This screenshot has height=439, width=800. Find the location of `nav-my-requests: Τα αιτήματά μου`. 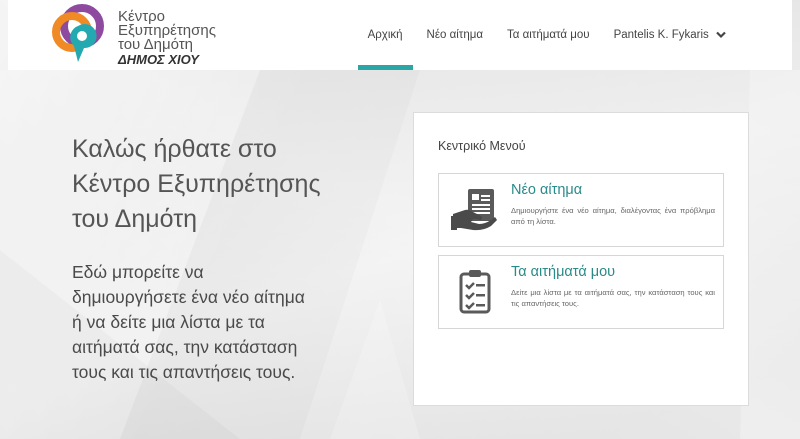

nav-my-requests: Τα αιτήματά μου is located at coordinates (548, 35).